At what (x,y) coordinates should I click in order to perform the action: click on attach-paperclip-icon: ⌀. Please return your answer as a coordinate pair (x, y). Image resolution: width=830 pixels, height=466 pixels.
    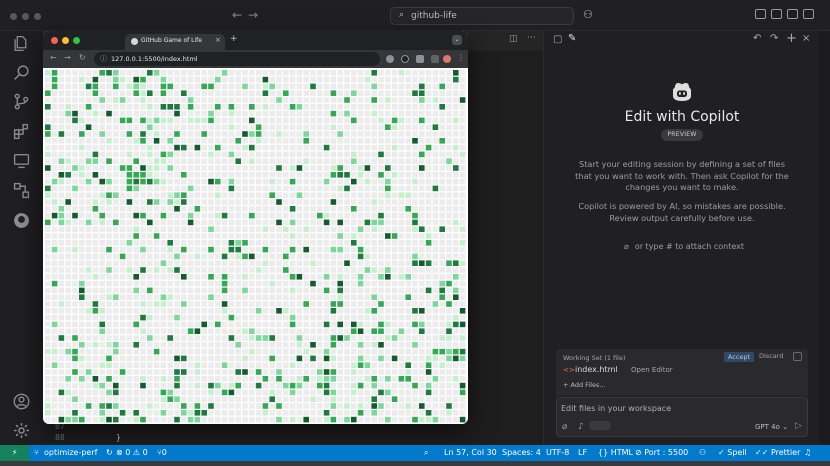
    Looking at the image, I should click on (564, 427).